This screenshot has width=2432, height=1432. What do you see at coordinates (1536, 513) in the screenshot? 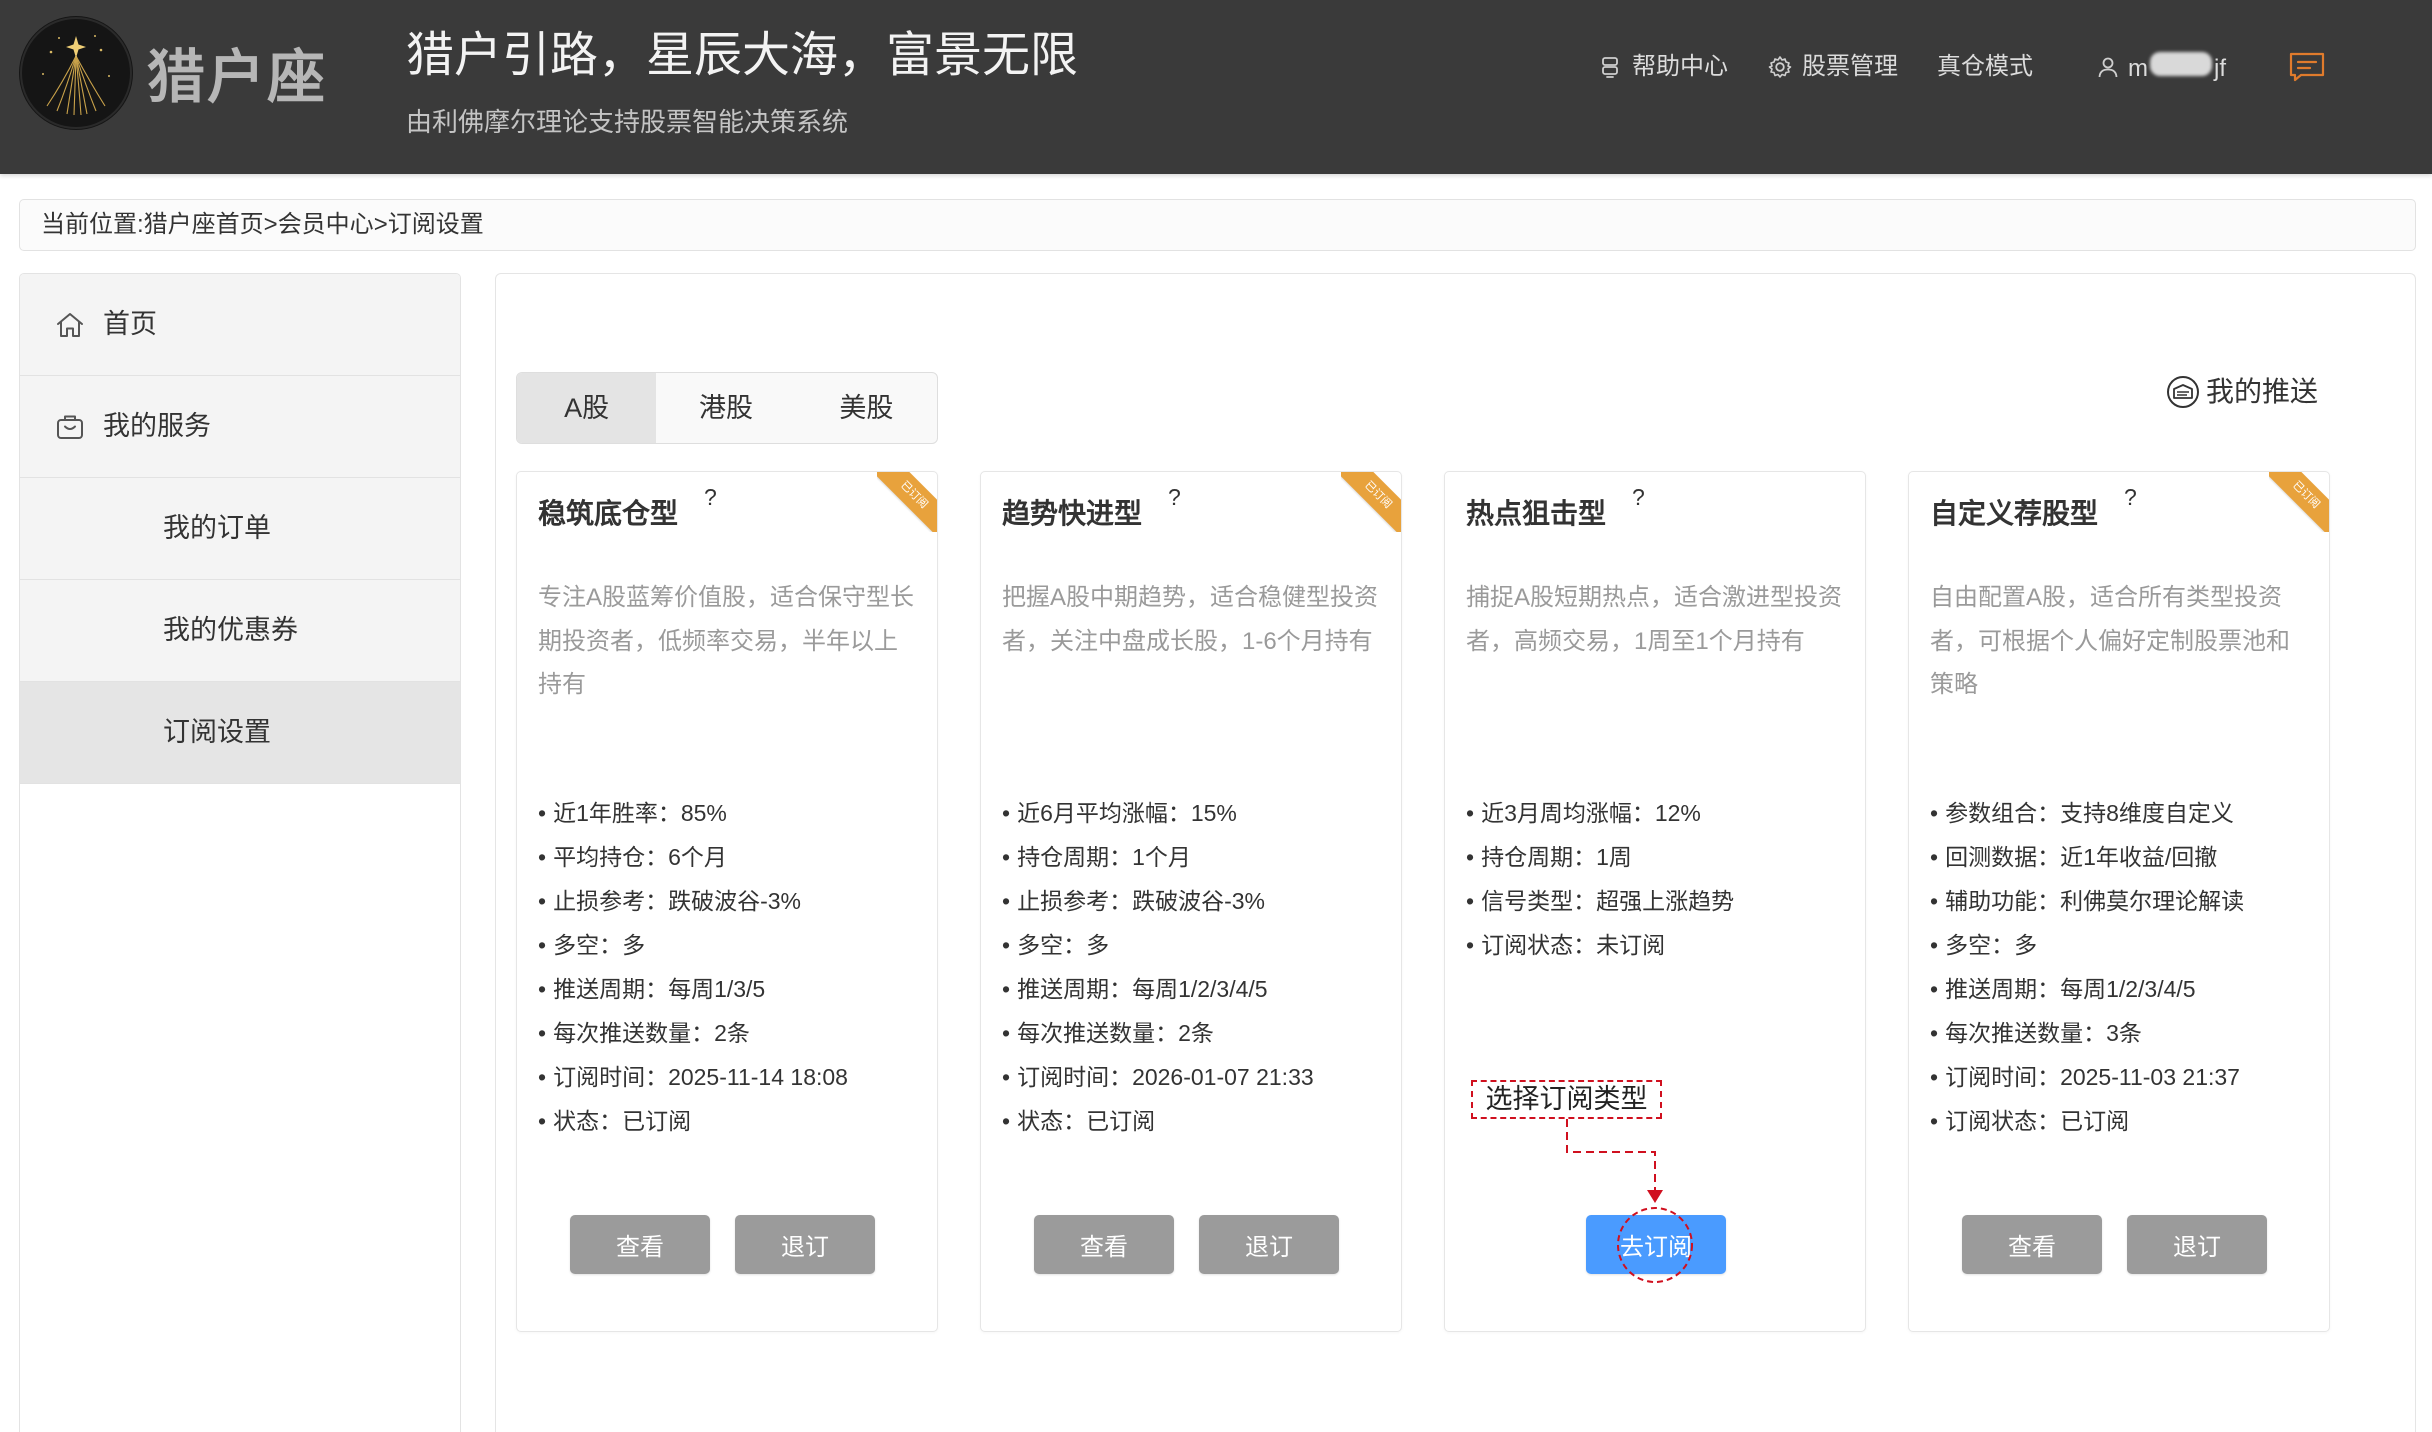
I see `card-title: 热点狙击型` at bounding box center [1536, 513].